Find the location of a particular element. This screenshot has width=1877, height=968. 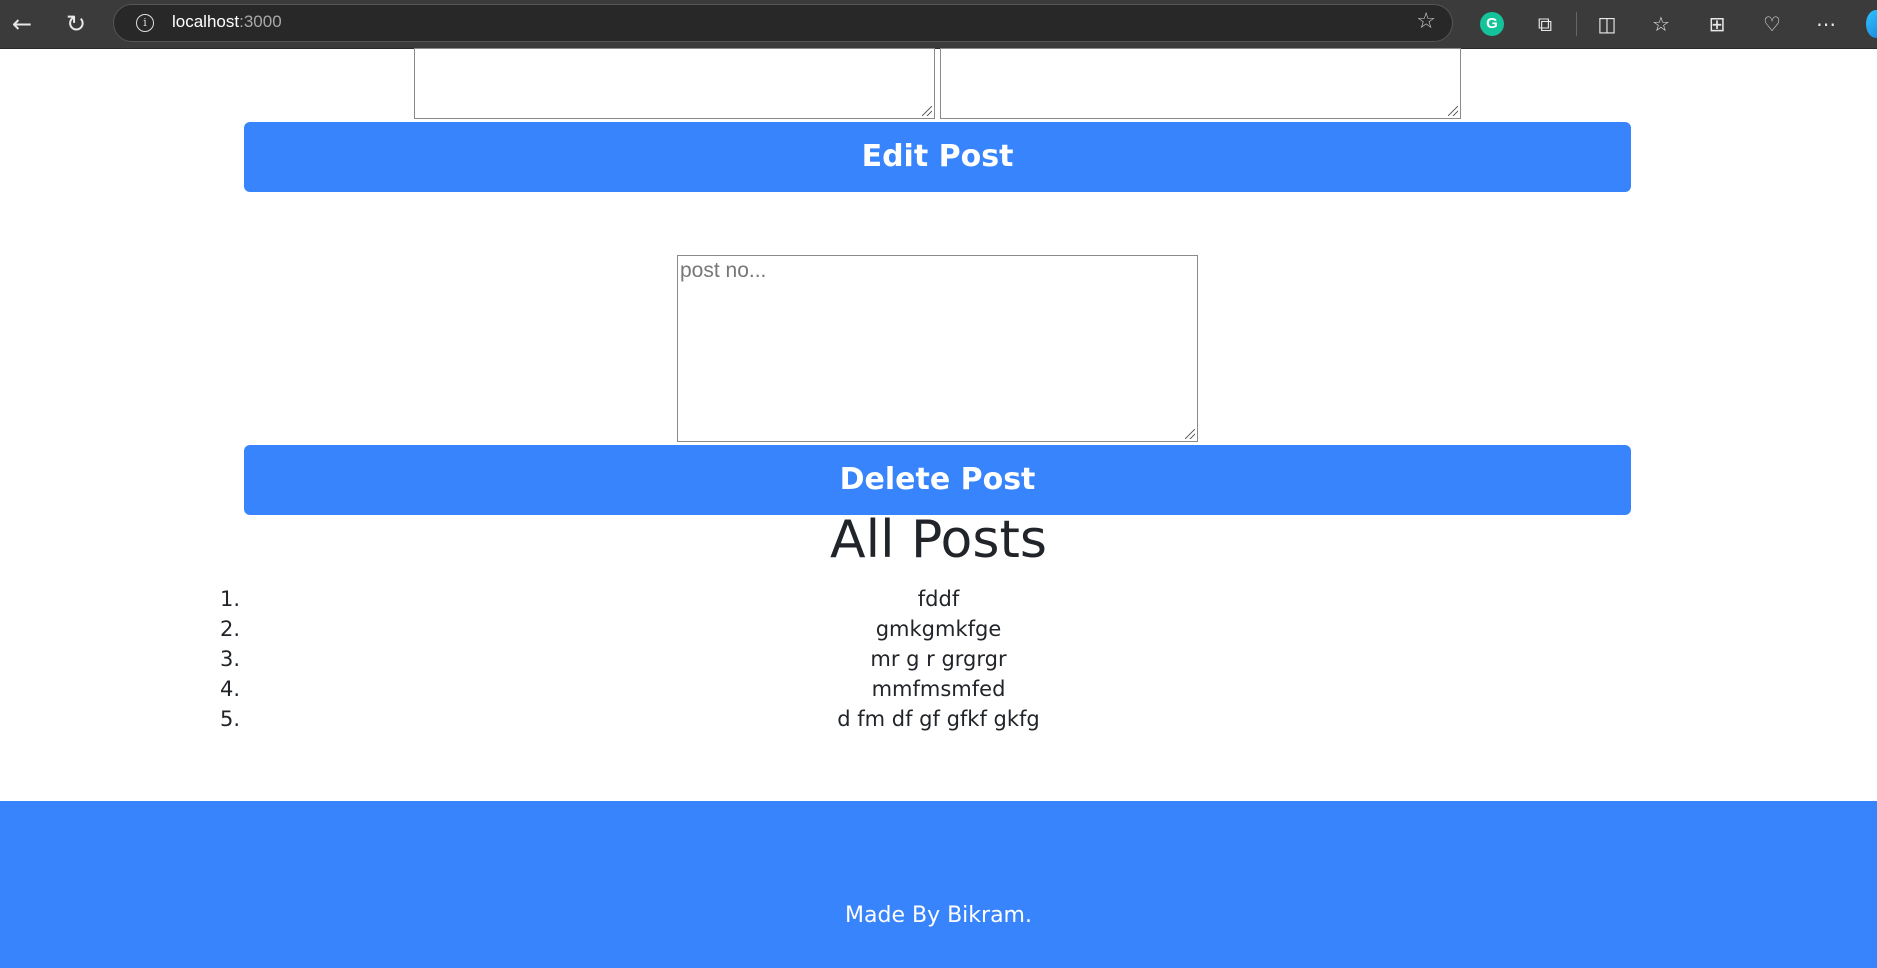

item-number: 3. is located at coordinates (229, 659).